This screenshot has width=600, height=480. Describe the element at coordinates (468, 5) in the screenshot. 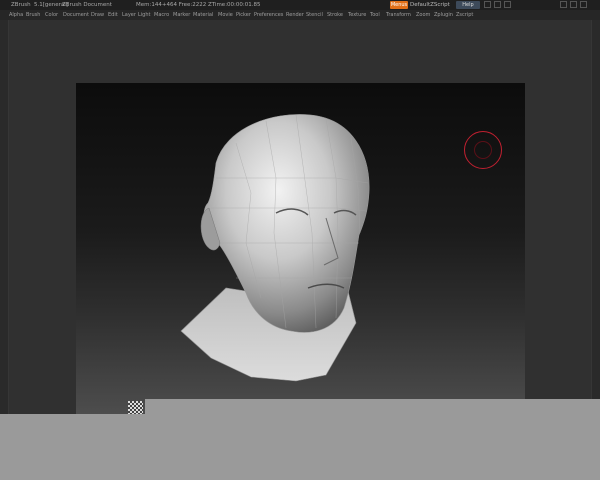

I see `help-button: Help` at that location.